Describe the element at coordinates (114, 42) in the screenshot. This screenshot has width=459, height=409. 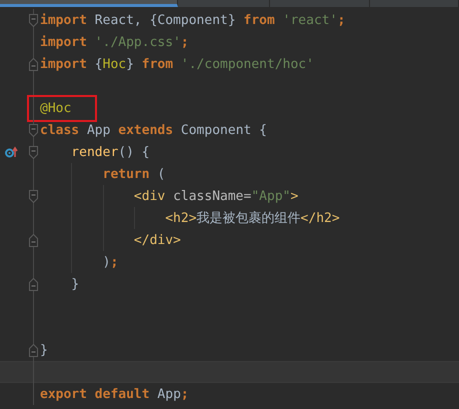
I see `code-line: import './App.css';` at that location.